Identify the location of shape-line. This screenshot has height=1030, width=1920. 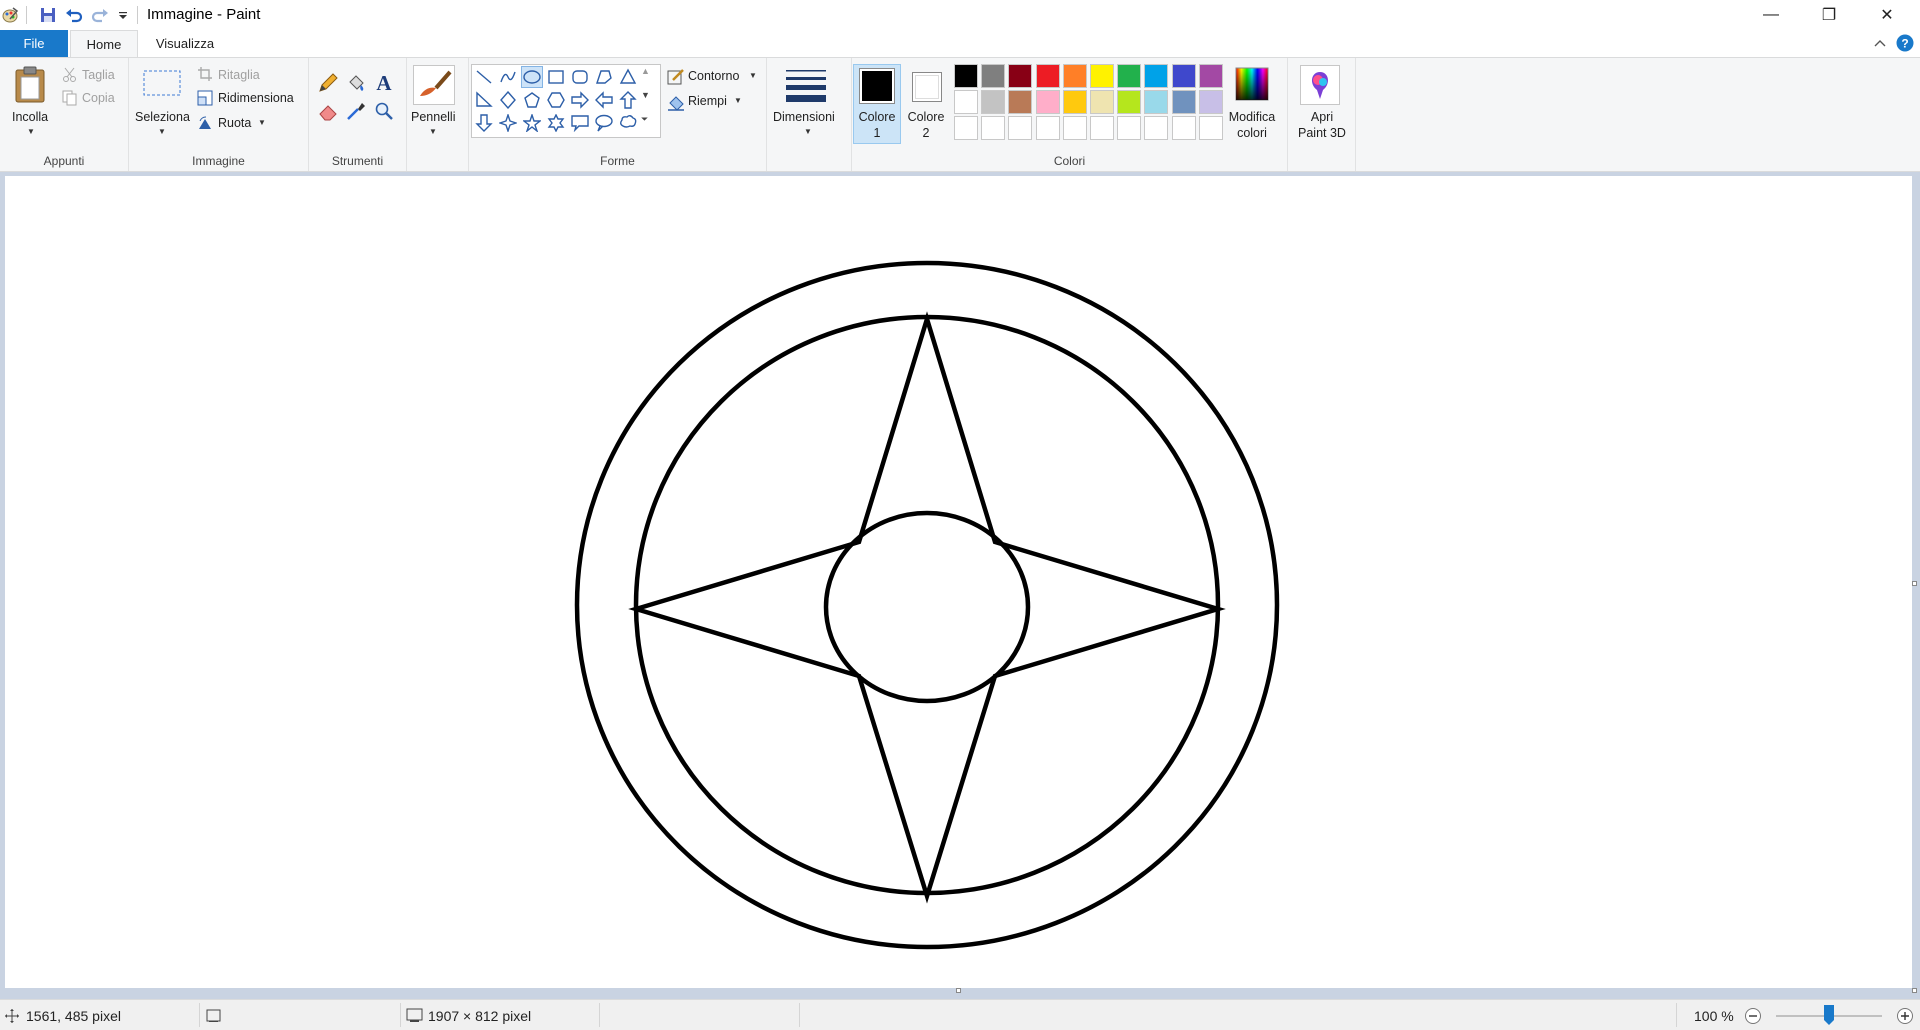
(484, 77).